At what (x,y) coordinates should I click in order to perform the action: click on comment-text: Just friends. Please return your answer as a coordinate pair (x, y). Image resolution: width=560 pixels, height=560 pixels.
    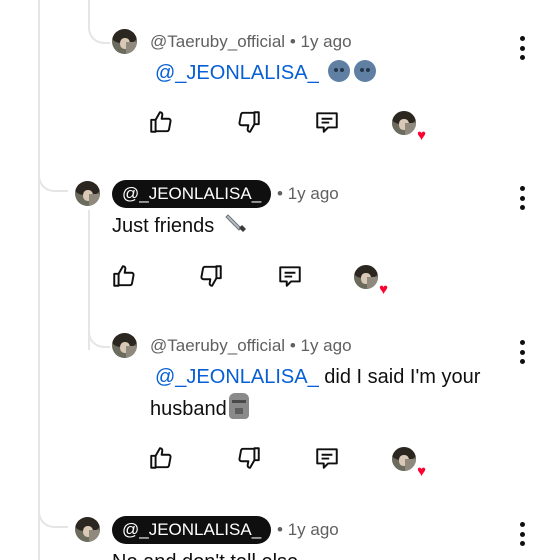
    Looking at the image, I should click on (180, 226).